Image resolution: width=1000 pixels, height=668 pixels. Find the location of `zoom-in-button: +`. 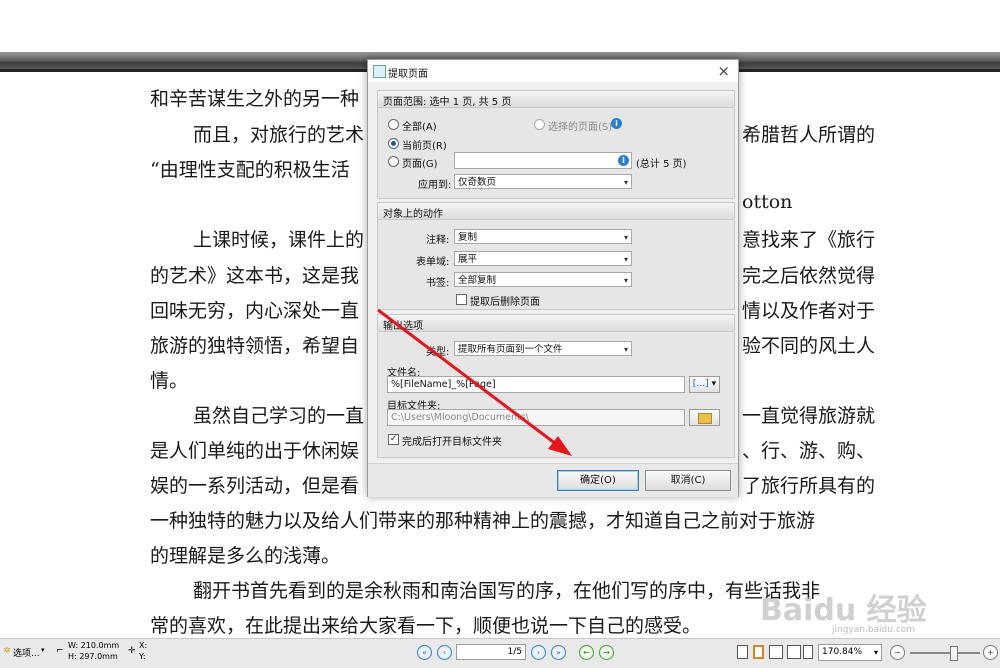

zoom-in-button: + is located at coordinates (990, 652).